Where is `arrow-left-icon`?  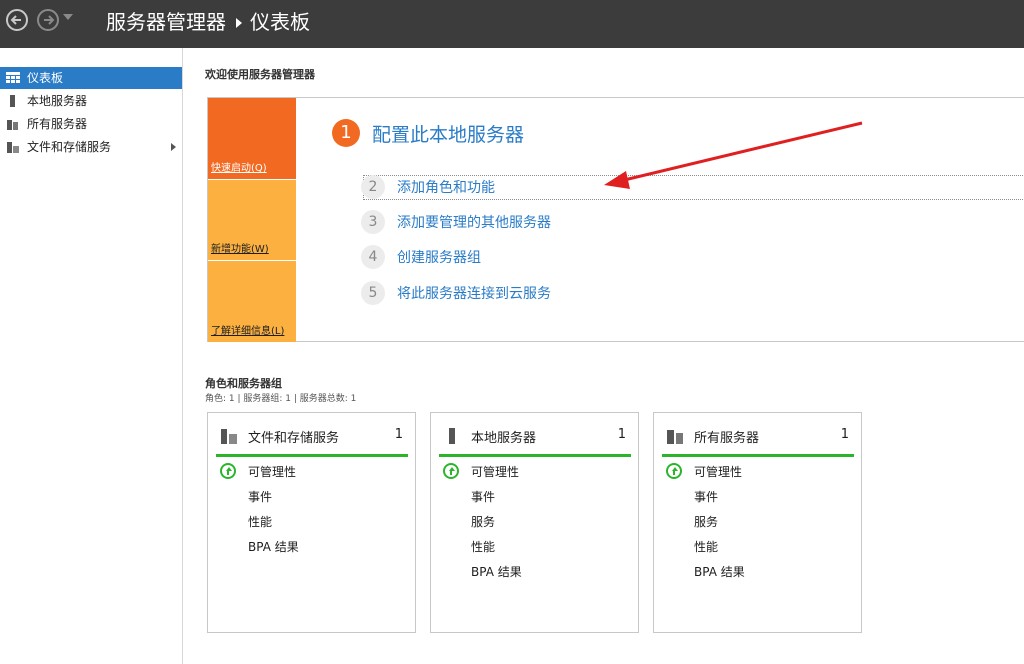 arrow-left-icon is located at coordinates (15, 20).